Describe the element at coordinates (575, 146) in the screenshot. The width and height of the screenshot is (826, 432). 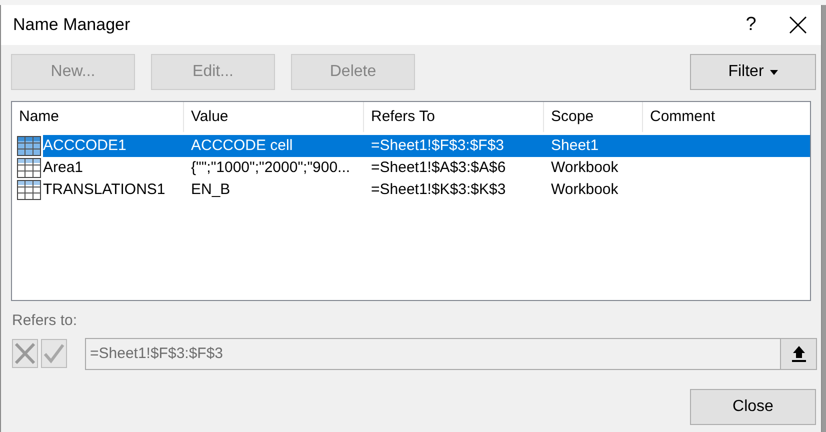
I see `table-cell-text: Sheet1` at that location.